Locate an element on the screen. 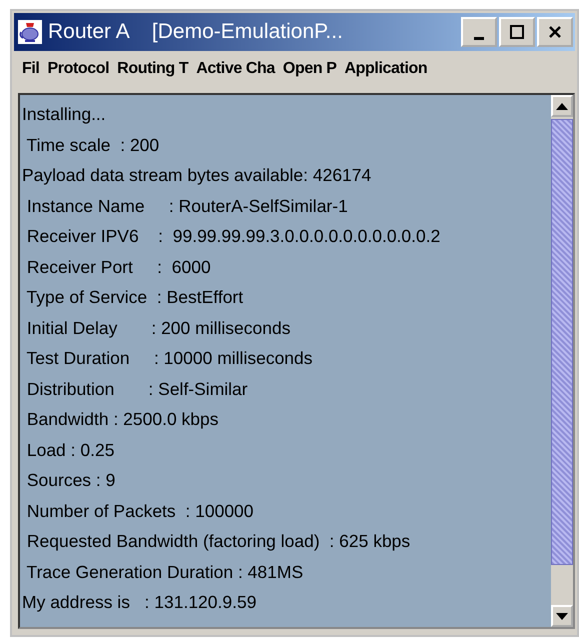 The width and height of the screenshot is (579, 643). scroll-up-button is located at coordinates (562, 106).